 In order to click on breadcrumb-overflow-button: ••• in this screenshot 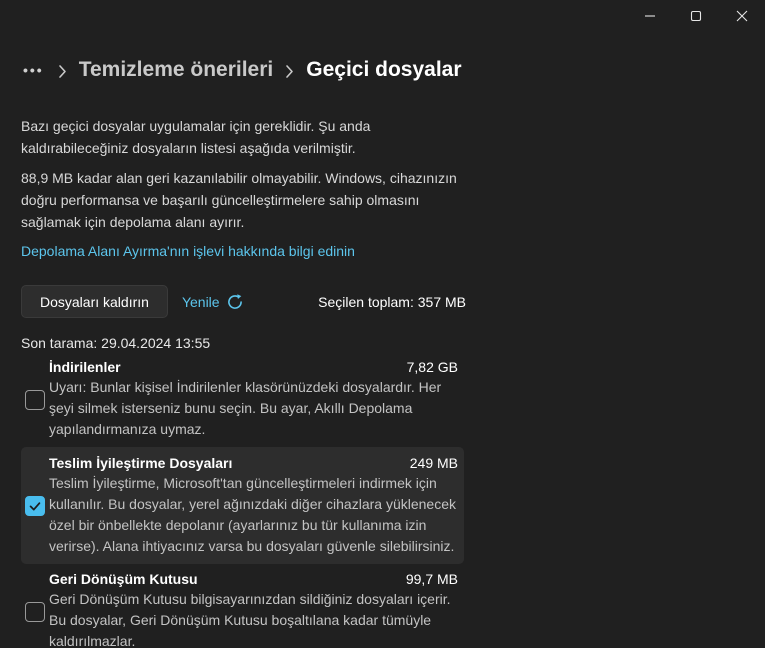, I will do `click(33, 70)`.